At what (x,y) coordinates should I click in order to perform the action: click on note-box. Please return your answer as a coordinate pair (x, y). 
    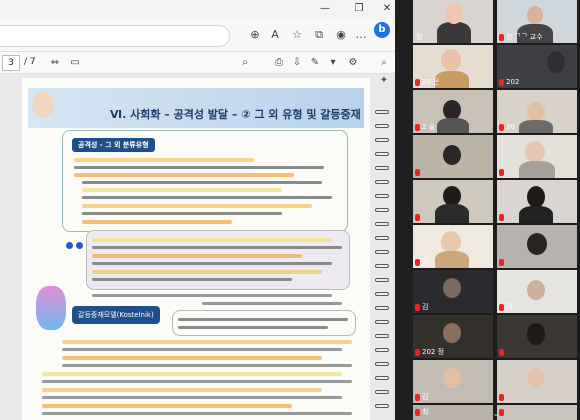
    Looking at the image, I should click on (264, 323).